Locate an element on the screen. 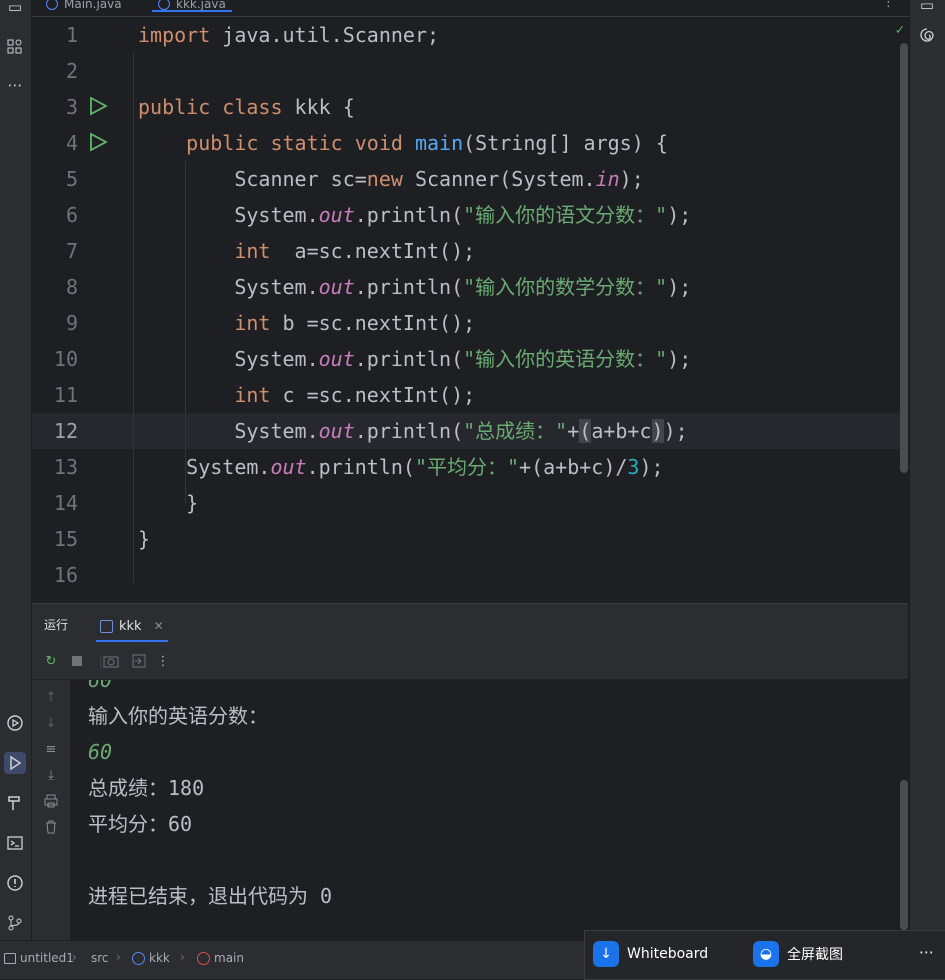 The width and height of the screenshot is (945, 980). tab-kkk-java: kkk.java is located at coordinates (192, 7).